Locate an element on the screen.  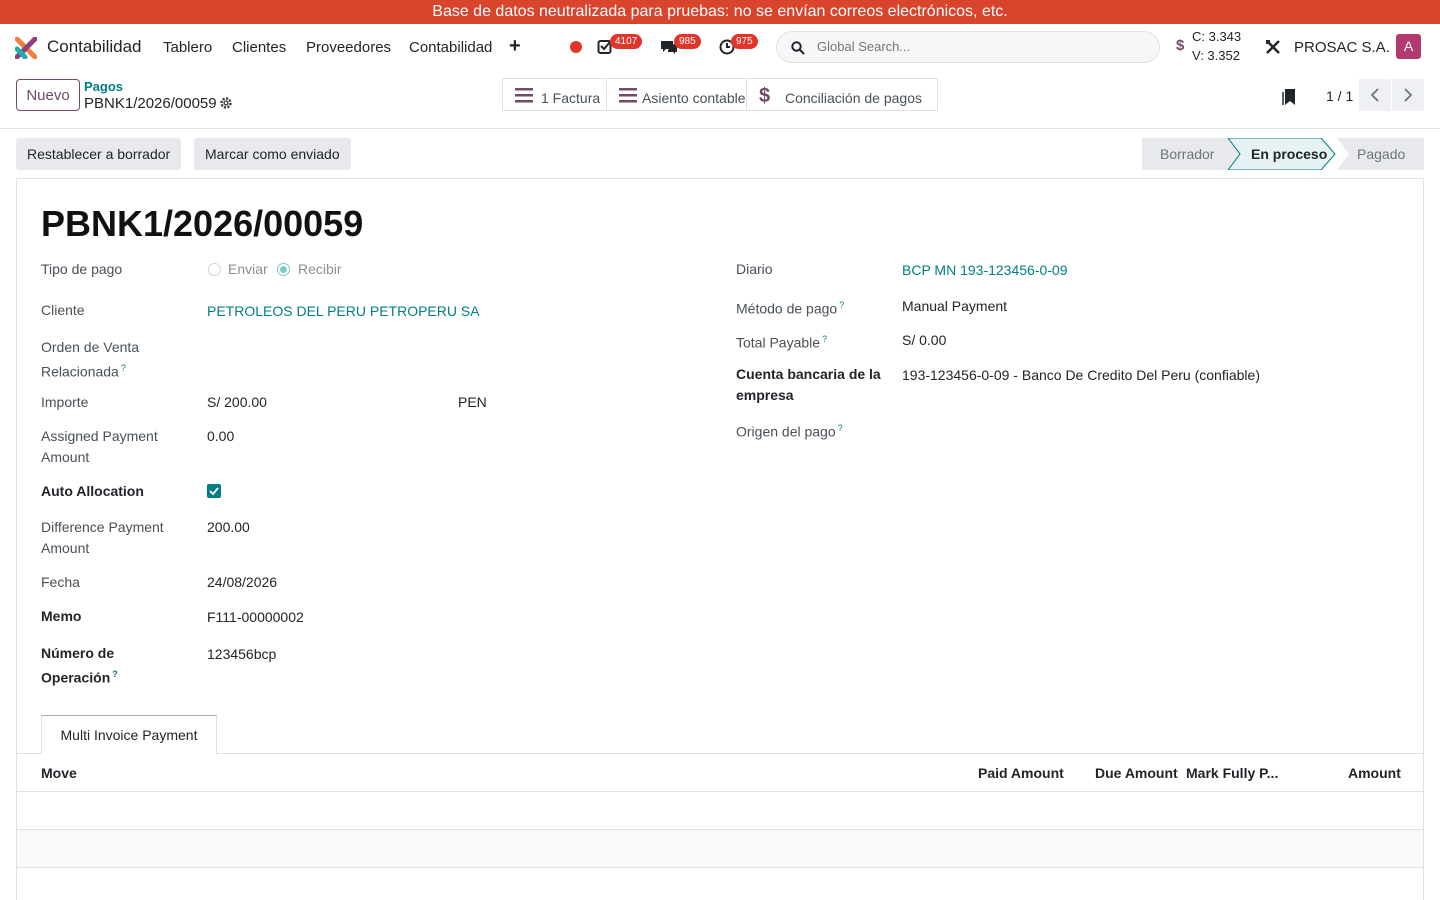
table-header-divider is located at coordinates (720, 791).